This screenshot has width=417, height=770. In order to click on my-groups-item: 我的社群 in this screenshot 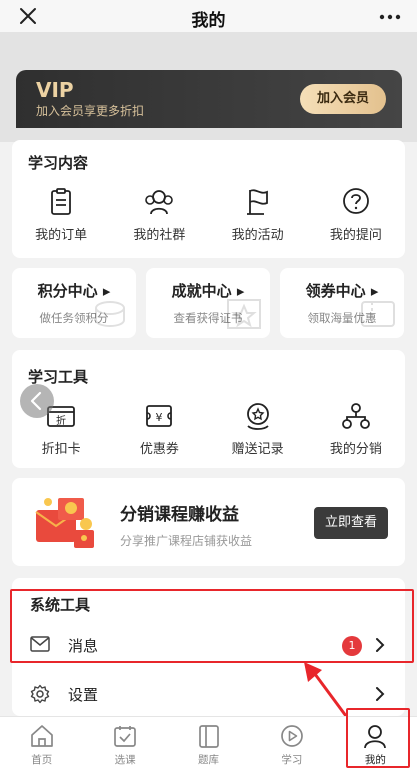, I will do `click(159, 214)`.